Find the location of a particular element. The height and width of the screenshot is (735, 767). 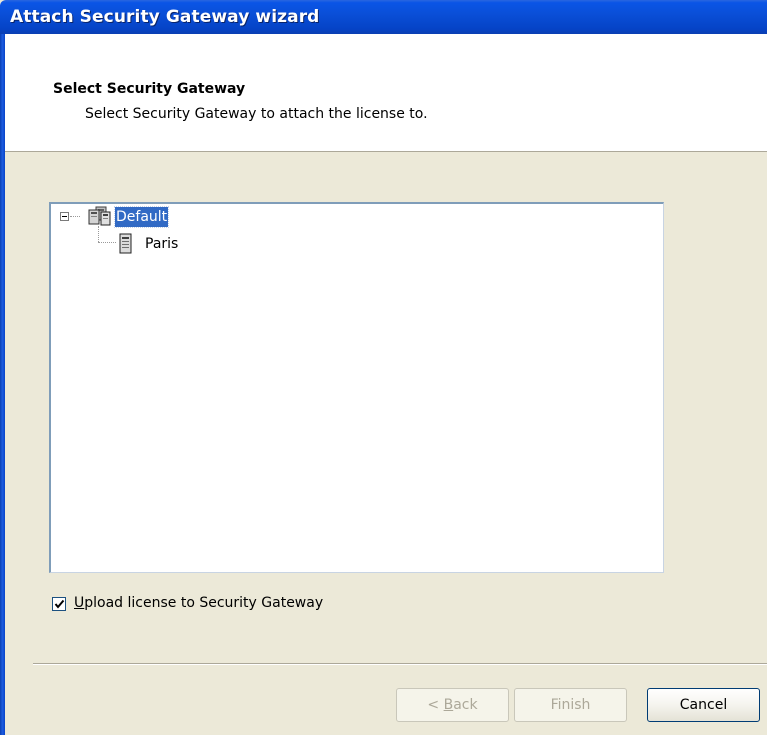

finish-button: Finish is located at coordinates (570, 705).